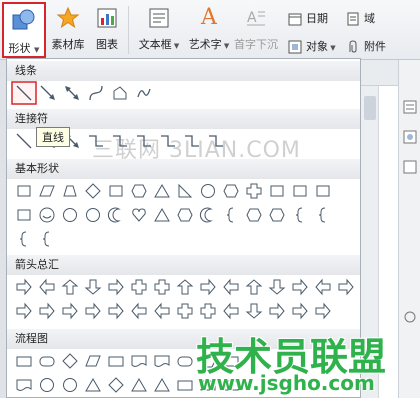 The height and width of the screenshot is (398, 420). I want to click on scribble-shape-icon, so click(144, 93).